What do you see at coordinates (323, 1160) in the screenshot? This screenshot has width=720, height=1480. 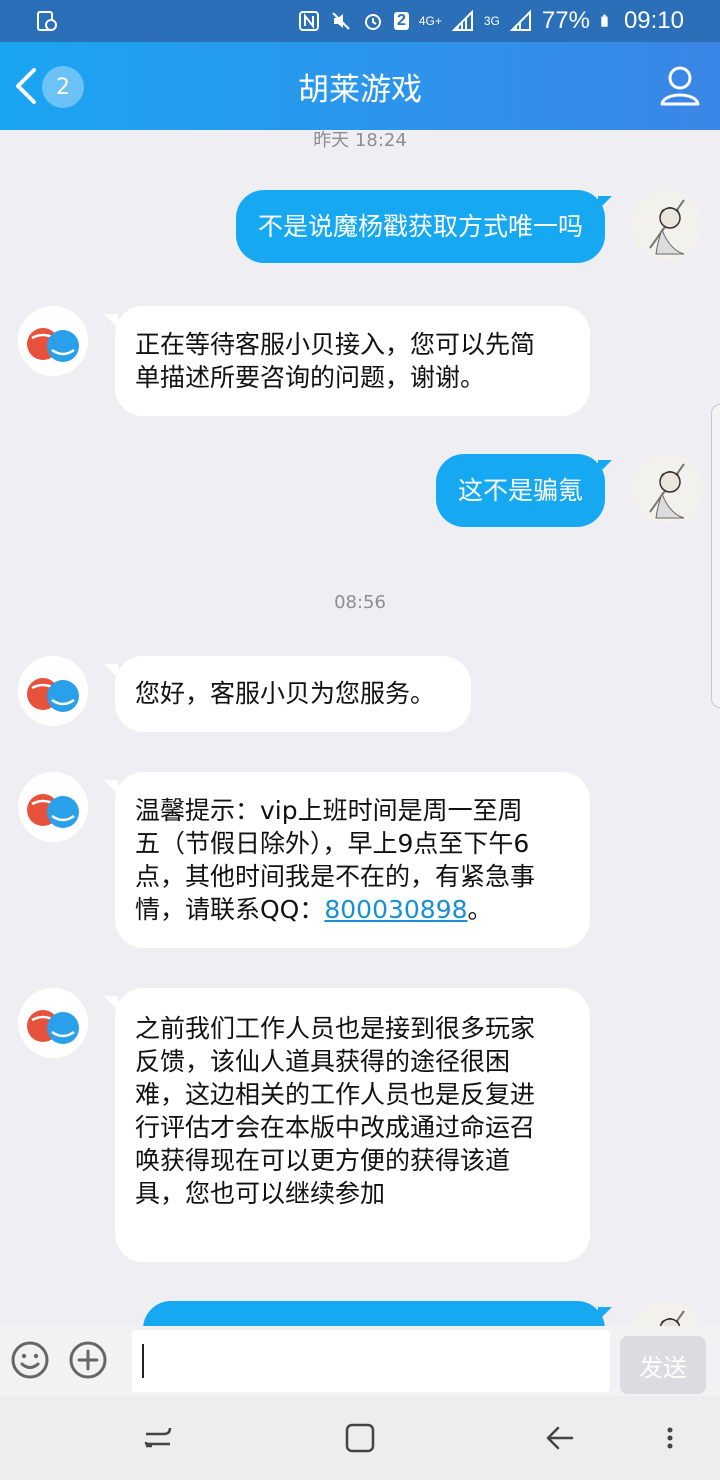 I see `message-text-line: 唤获得现在可以更方便的获得该道` at bounding box center [323, 1160].